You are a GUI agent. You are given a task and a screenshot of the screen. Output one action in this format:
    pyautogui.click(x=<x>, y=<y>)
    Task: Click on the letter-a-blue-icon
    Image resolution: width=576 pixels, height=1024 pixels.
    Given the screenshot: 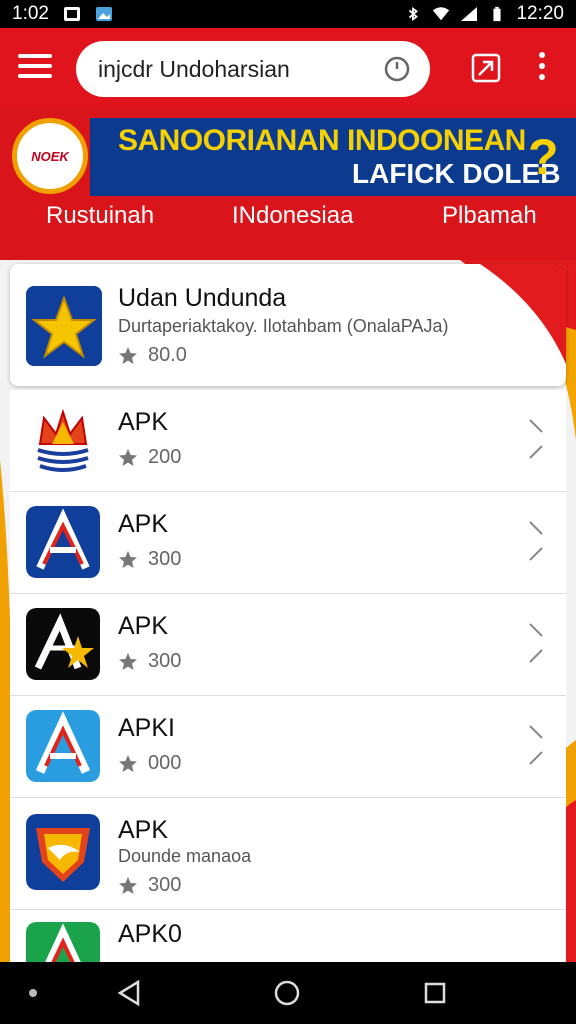 What is the action you would take?
    pyautogui.click(x=63, y=746)
    